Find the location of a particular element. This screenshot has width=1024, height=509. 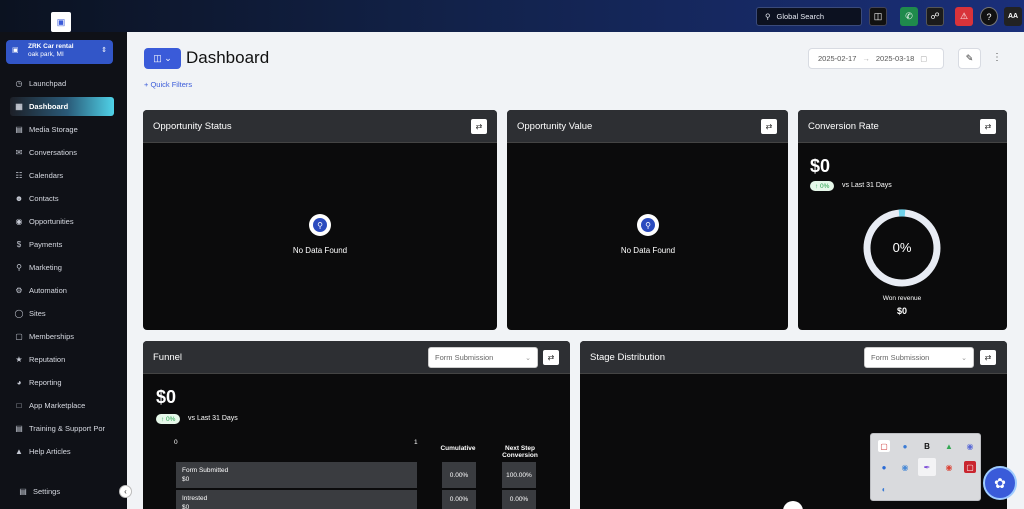

phone-icon: ✆ is located at coordinates (909, 16).